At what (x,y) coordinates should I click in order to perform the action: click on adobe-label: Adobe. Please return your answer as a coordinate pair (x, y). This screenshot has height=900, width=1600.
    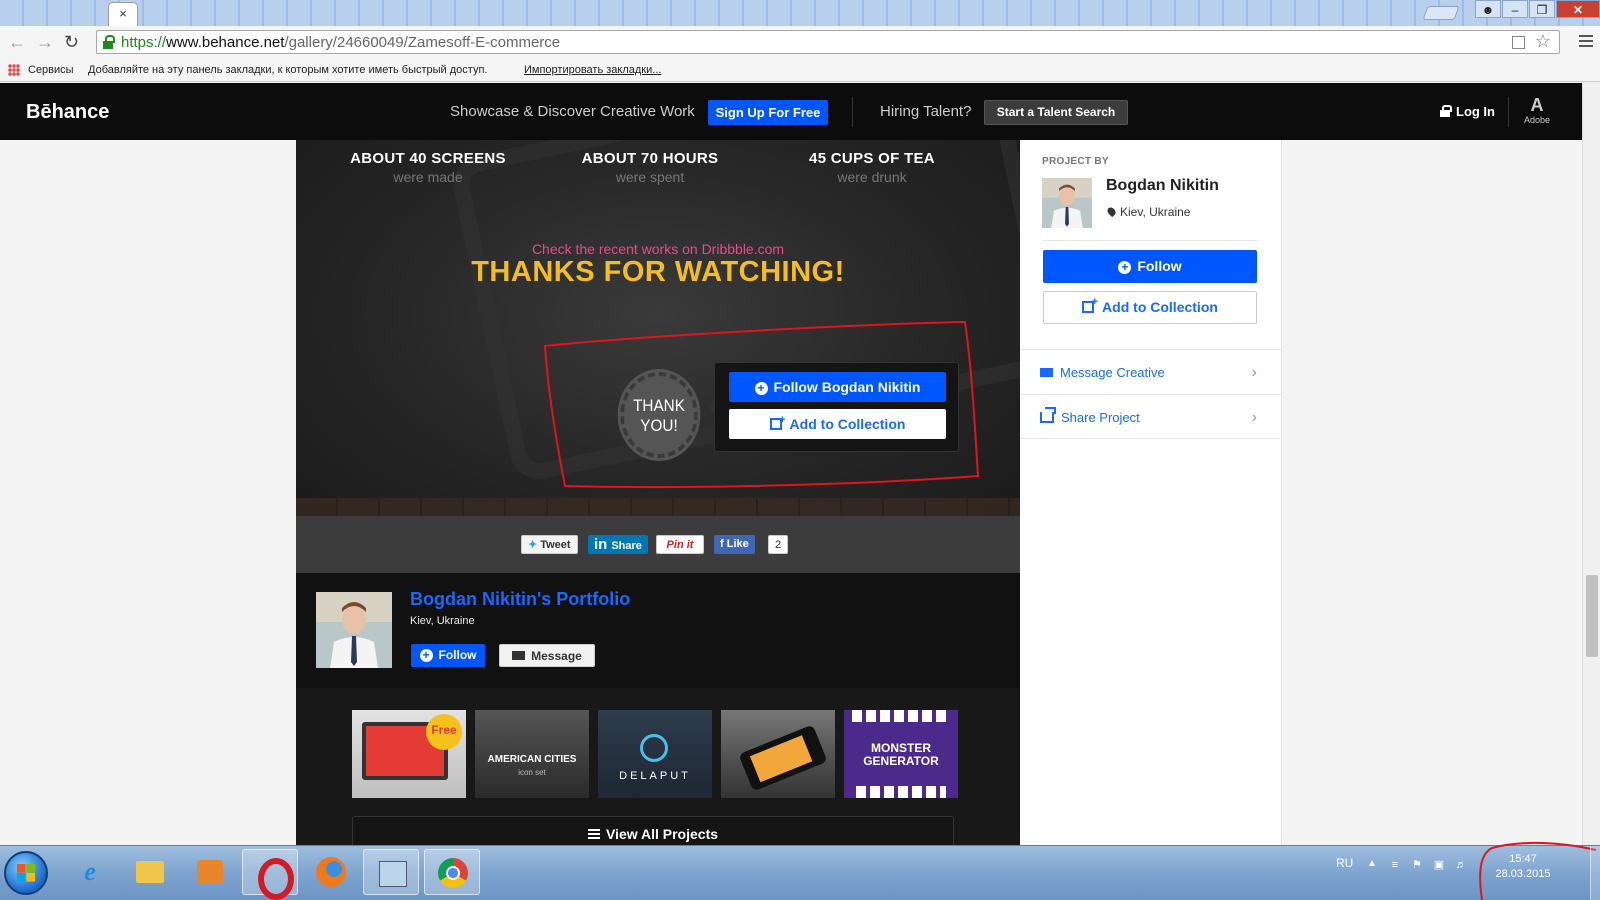
    Looking at the image, I should click on (1537, 120).